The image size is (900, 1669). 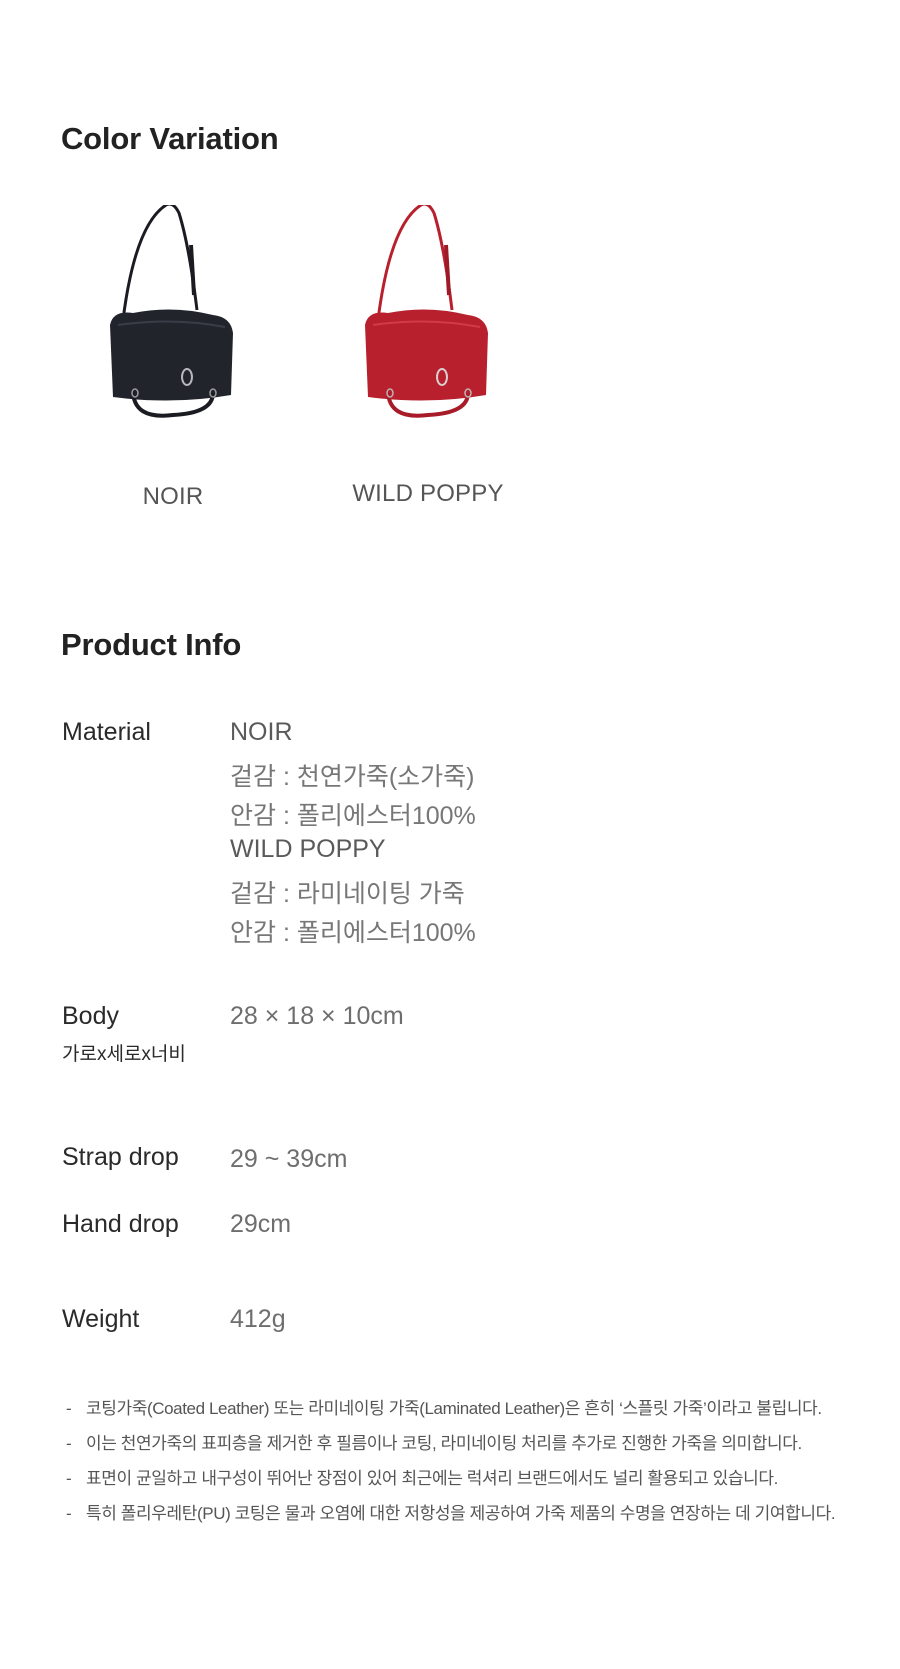 I want to click on body-label: Body, so click(x=90, y=1016).